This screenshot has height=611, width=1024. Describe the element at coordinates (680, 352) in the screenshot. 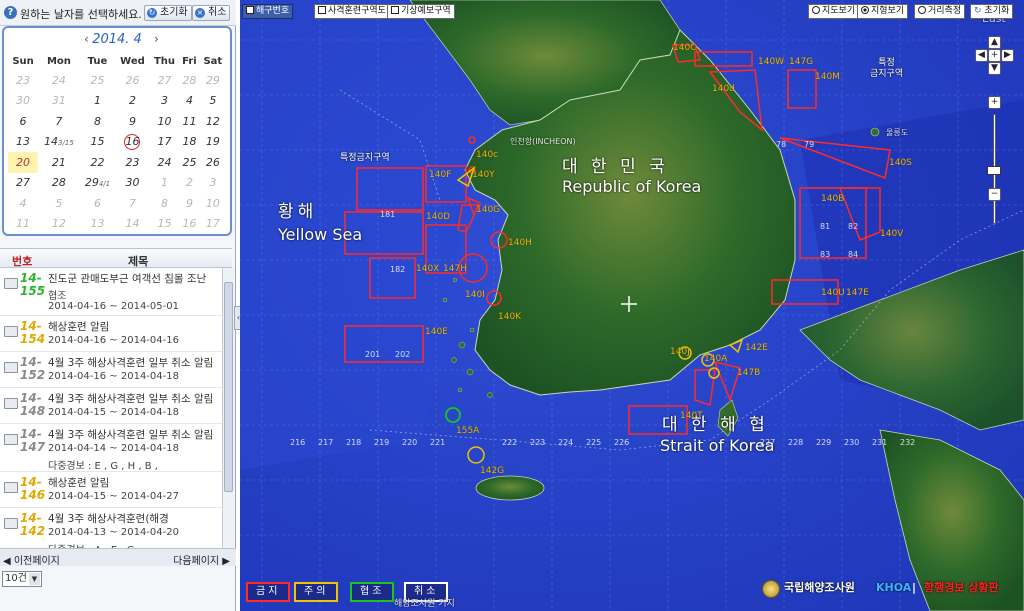

I see `zone-label: 140J` at that location.